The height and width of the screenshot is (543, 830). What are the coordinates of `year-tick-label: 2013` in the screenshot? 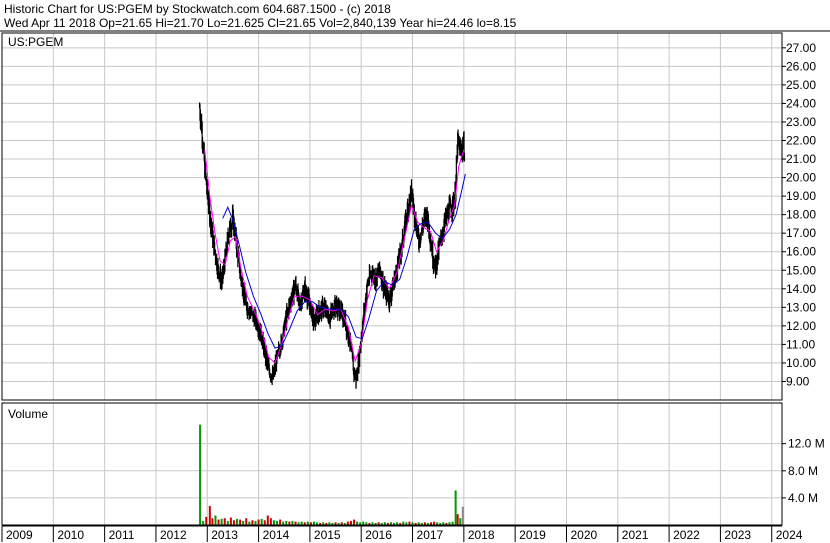 It's located at (224, 535).